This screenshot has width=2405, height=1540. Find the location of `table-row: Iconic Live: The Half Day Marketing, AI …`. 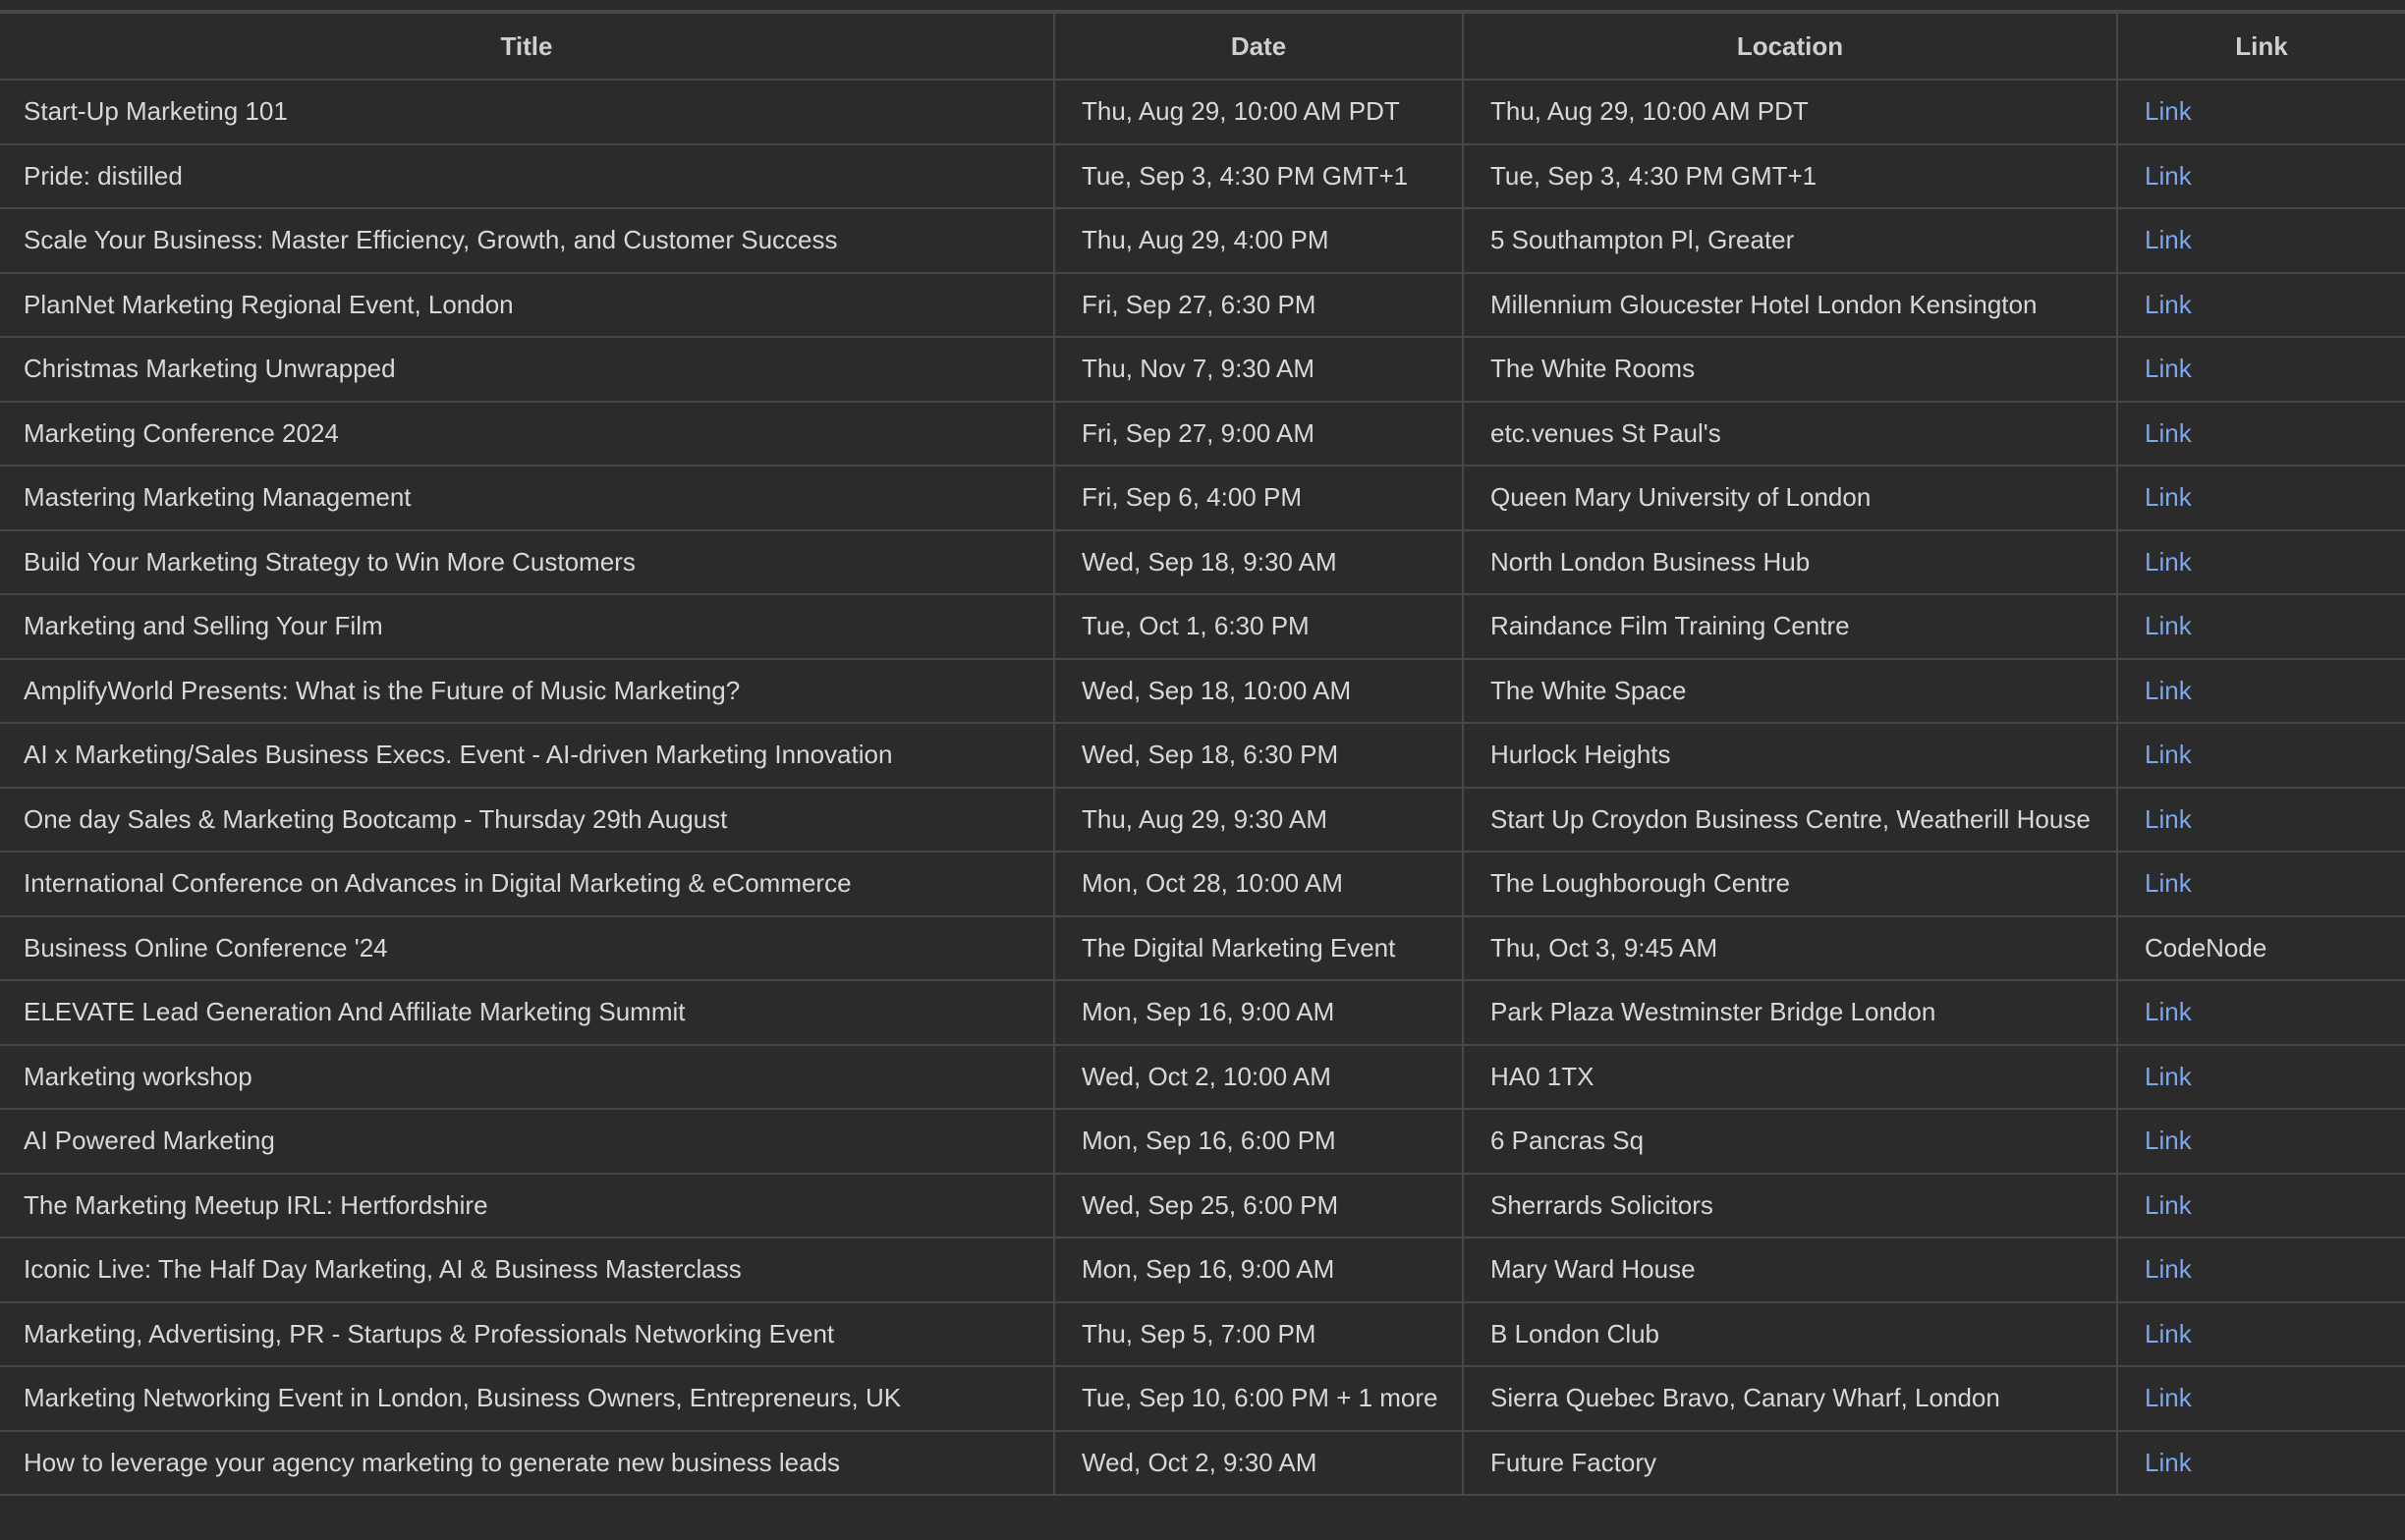

table-row: Iconic Live: The Half Day Marketing, AI … is located at coordinates (1202, 1270).